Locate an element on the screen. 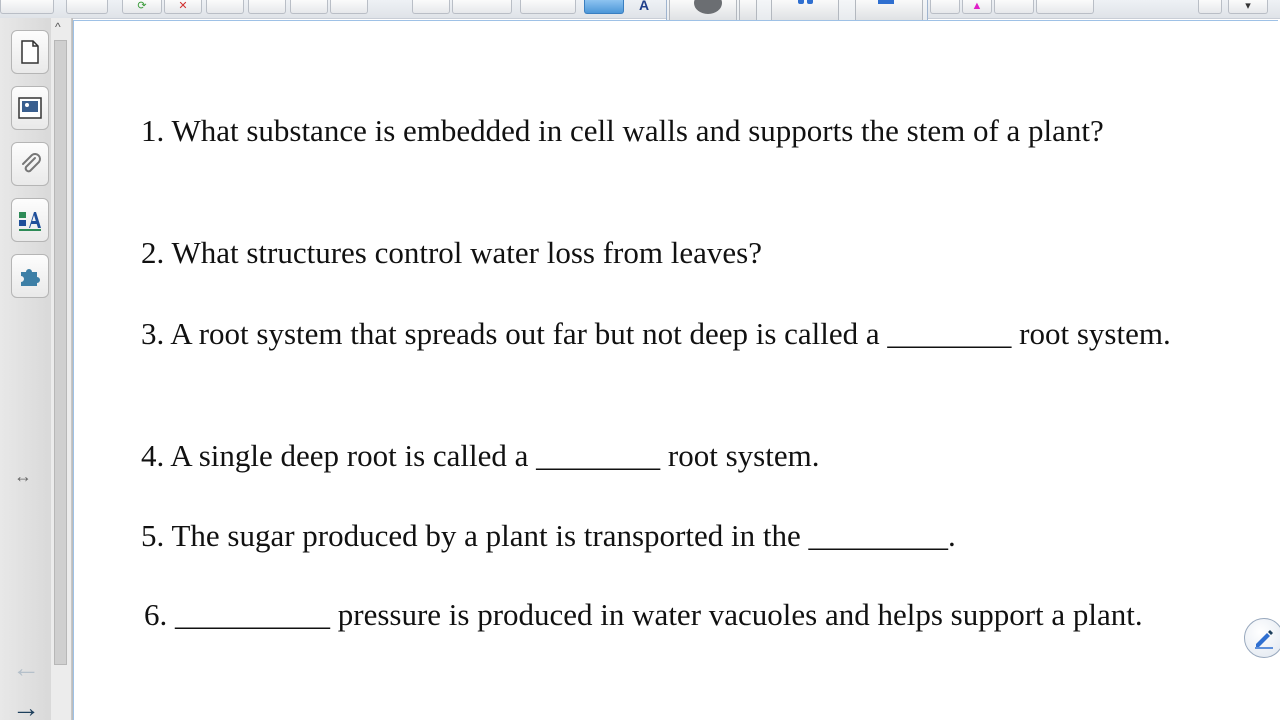 The image size is (1280, 723). scroll-up-icon: ^ is located at coordinates (58, 27).